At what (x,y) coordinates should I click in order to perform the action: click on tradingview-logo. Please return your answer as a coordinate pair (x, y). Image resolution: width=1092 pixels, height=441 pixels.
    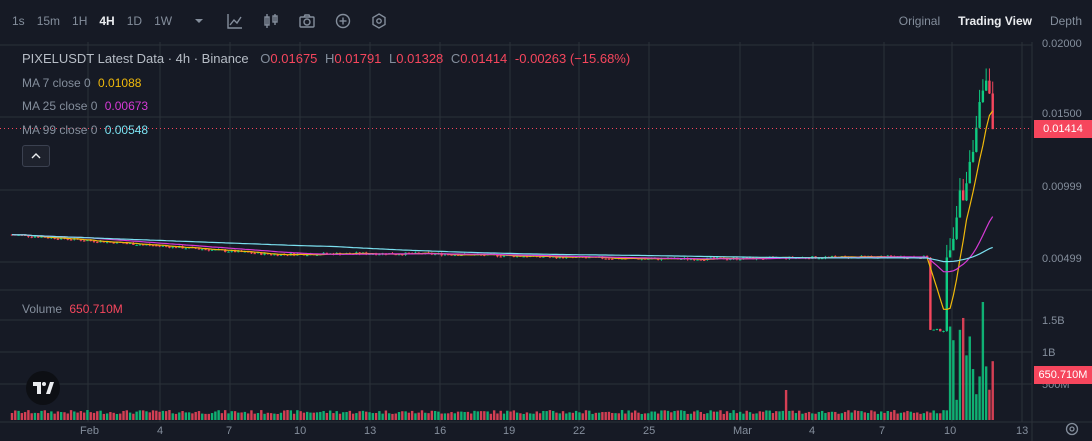
    Looking at the image, I should click on (43, 388).